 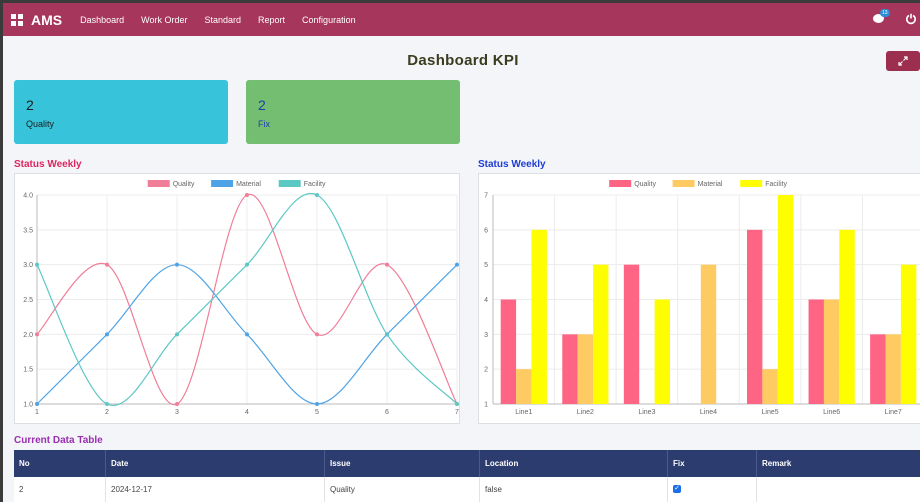 What do you see at coordinates (60, 463) in the screenshot?
I see `column-header-no: No` at bounding box center [60, 463].